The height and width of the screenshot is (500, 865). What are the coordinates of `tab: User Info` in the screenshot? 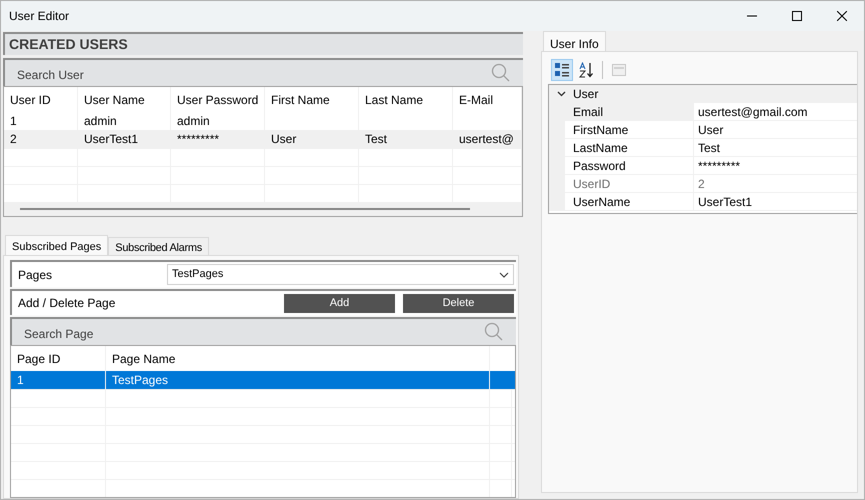 It's located at (574, 41).